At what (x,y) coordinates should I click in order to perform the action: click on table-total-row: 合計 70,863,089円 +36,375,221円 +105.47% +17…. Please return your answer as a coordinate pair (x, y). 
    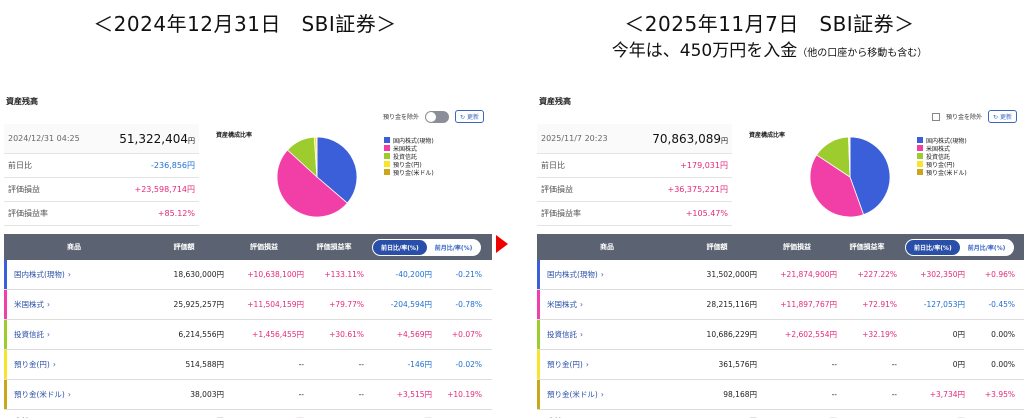
    Looking at the image, I should click on (780, 414).